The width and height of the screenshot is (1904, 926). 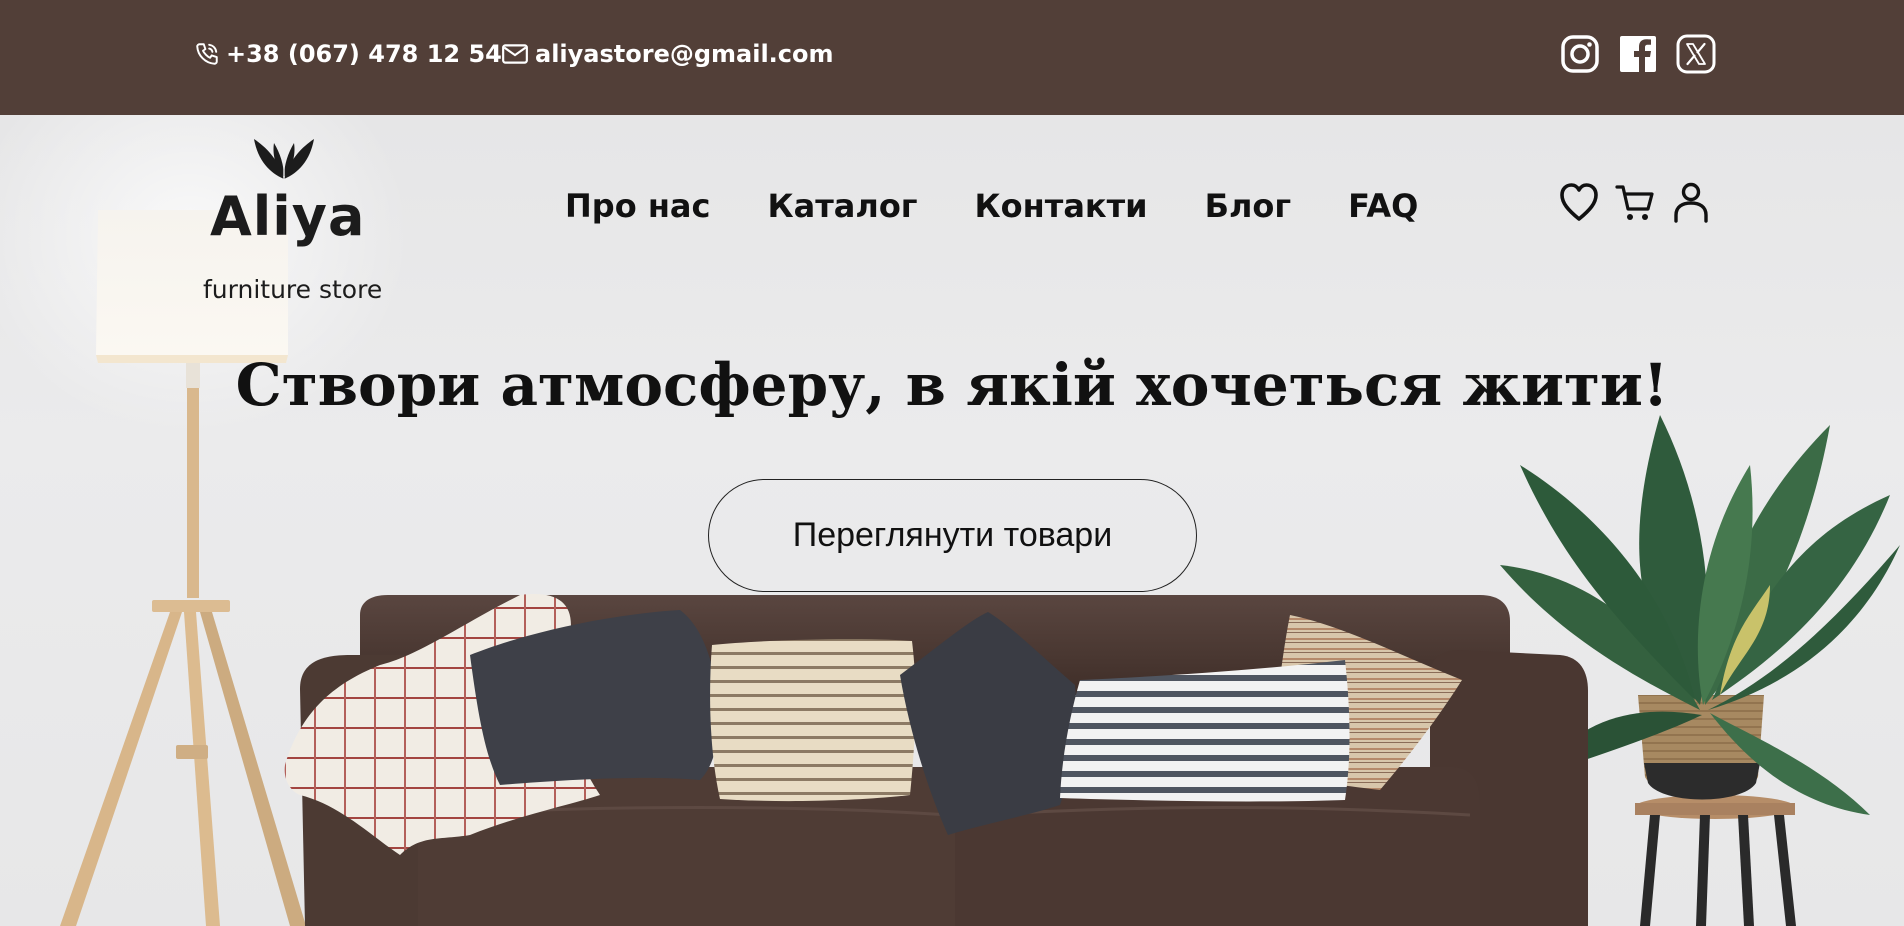 I want to click on hero-headline: Створи атмосферу, в якій хочеться жити!, so click(x=952, y=385).